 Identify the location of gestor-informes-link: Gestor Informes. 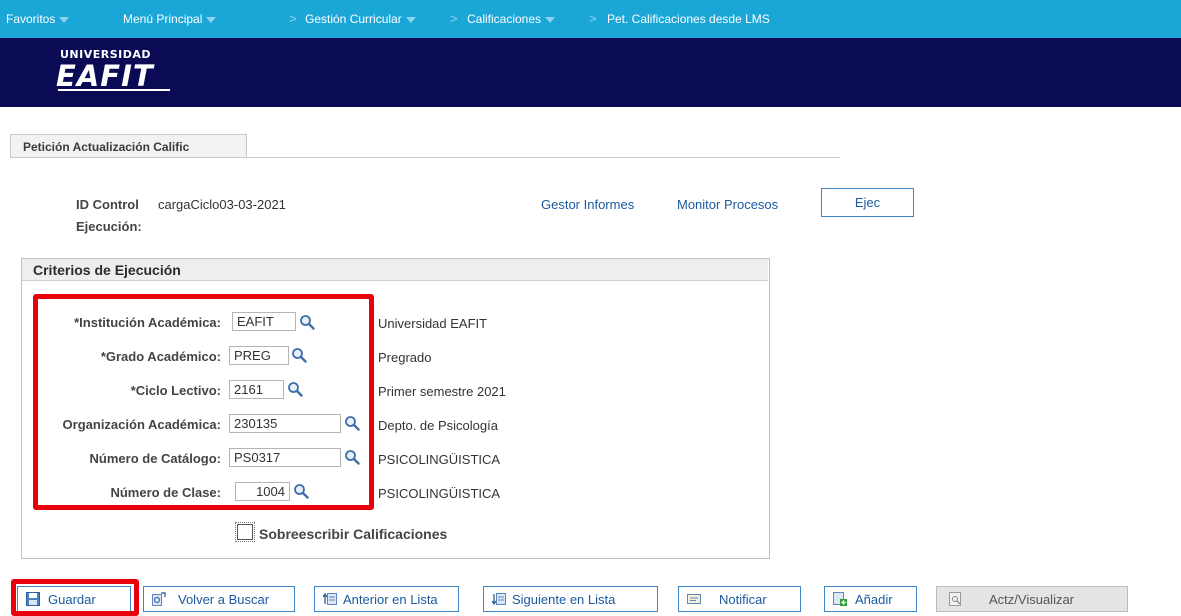
(587, 204).